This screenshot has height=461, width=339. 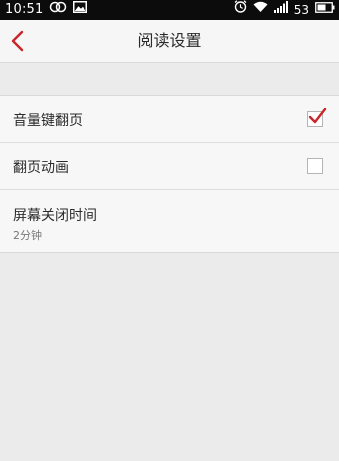 I want to click on status-bar-left: 10:51, so click(x=49, y=10).